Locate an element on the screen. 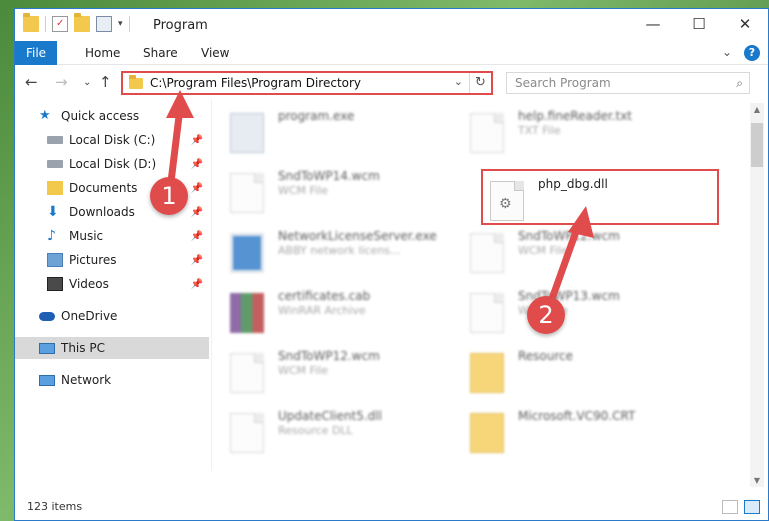 The image size is (769, 521). items-count: 123 items is located at coordinates (55, 506).